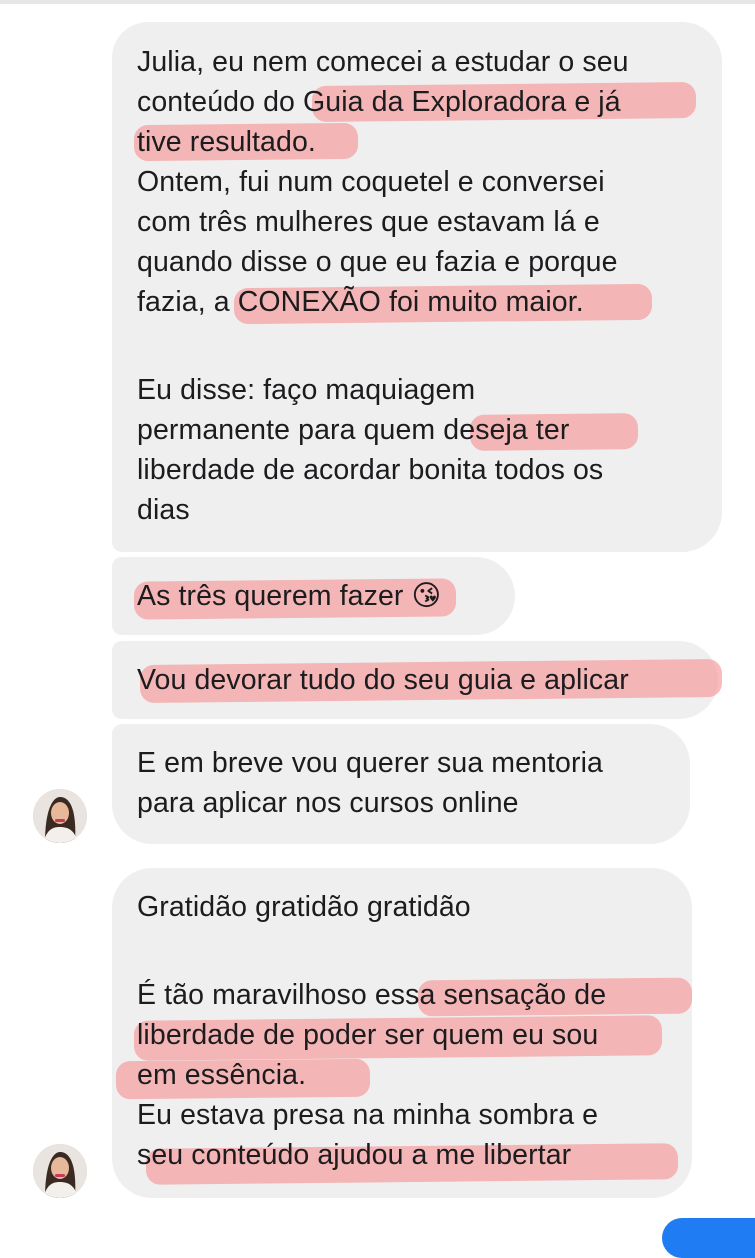 The image size is (755, 1258). I want to click on message-line: Vou devorar tudo do seu guia e aplicar, so click(383, 680).